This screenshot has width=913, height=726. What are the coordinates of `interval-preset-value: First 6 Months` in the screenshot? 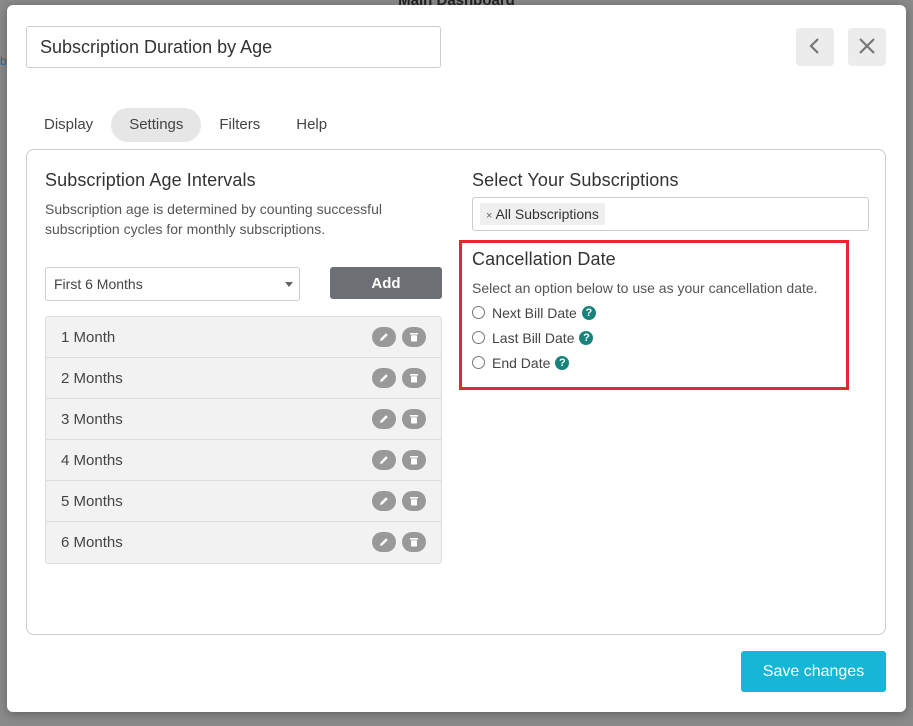 It's located at (98, 284).